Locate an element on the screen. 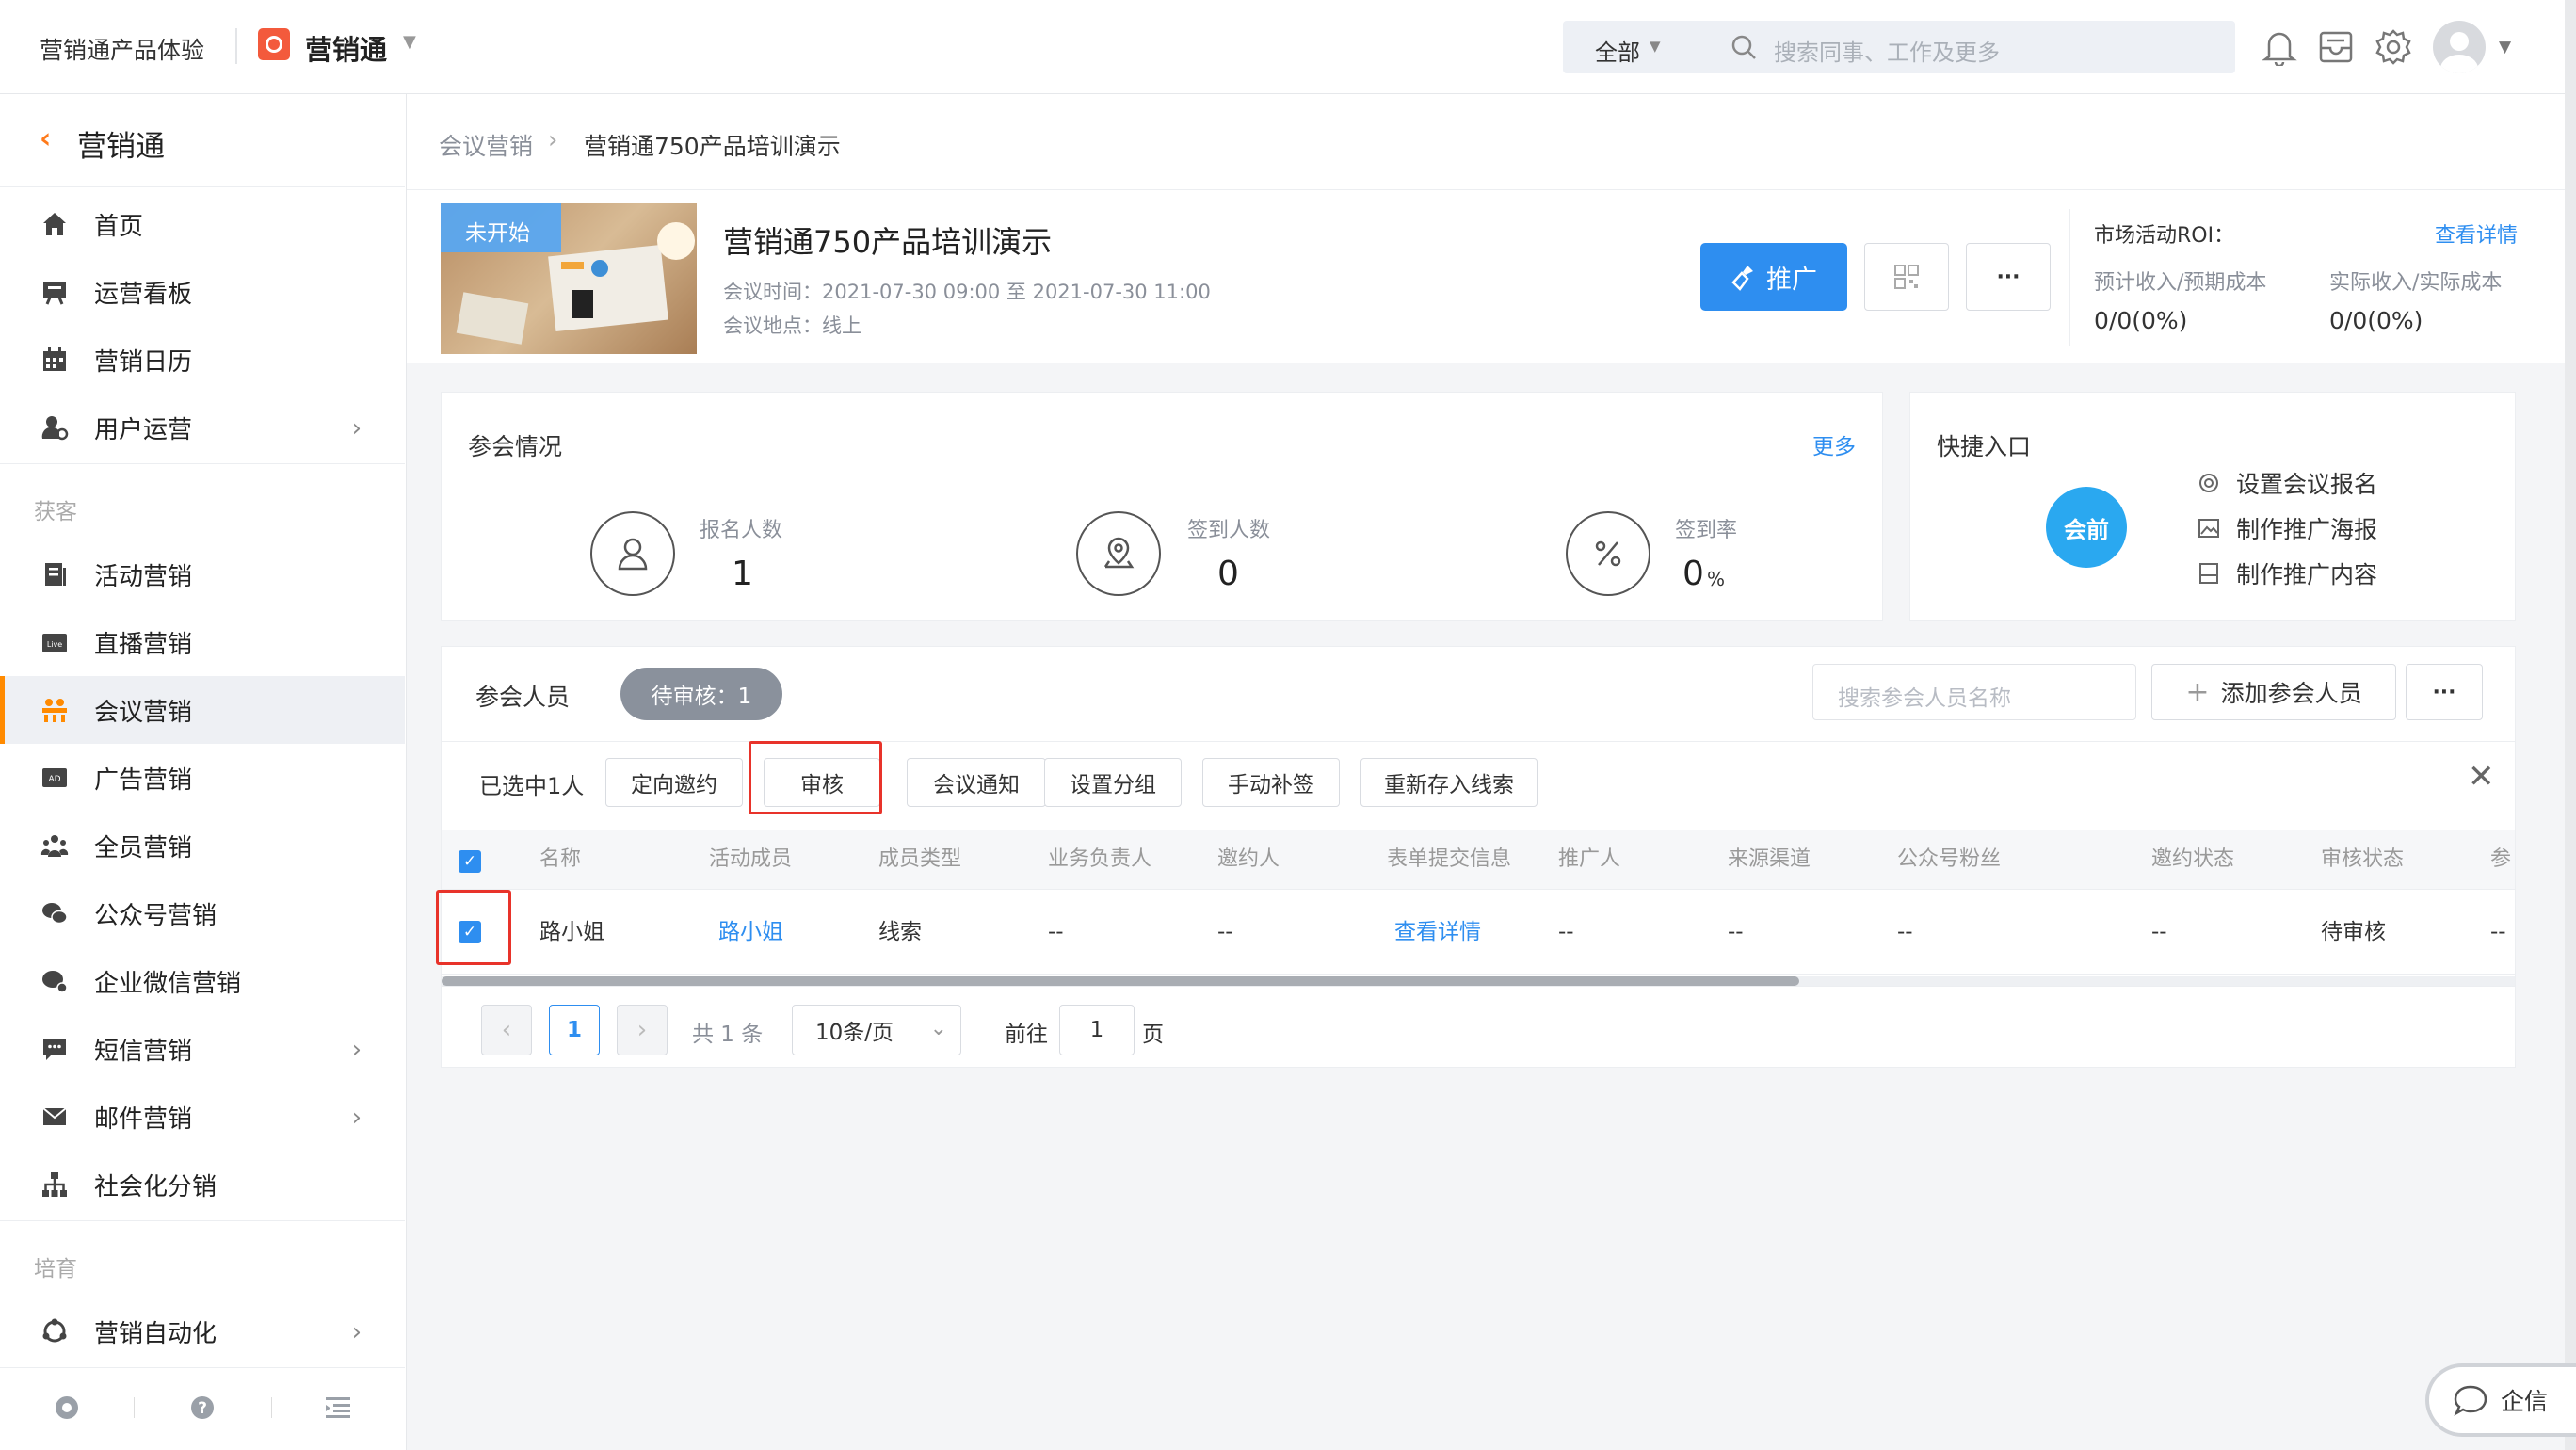  sidebar-item-official-account: 公众号营销 is located at coordinates (202, 913).